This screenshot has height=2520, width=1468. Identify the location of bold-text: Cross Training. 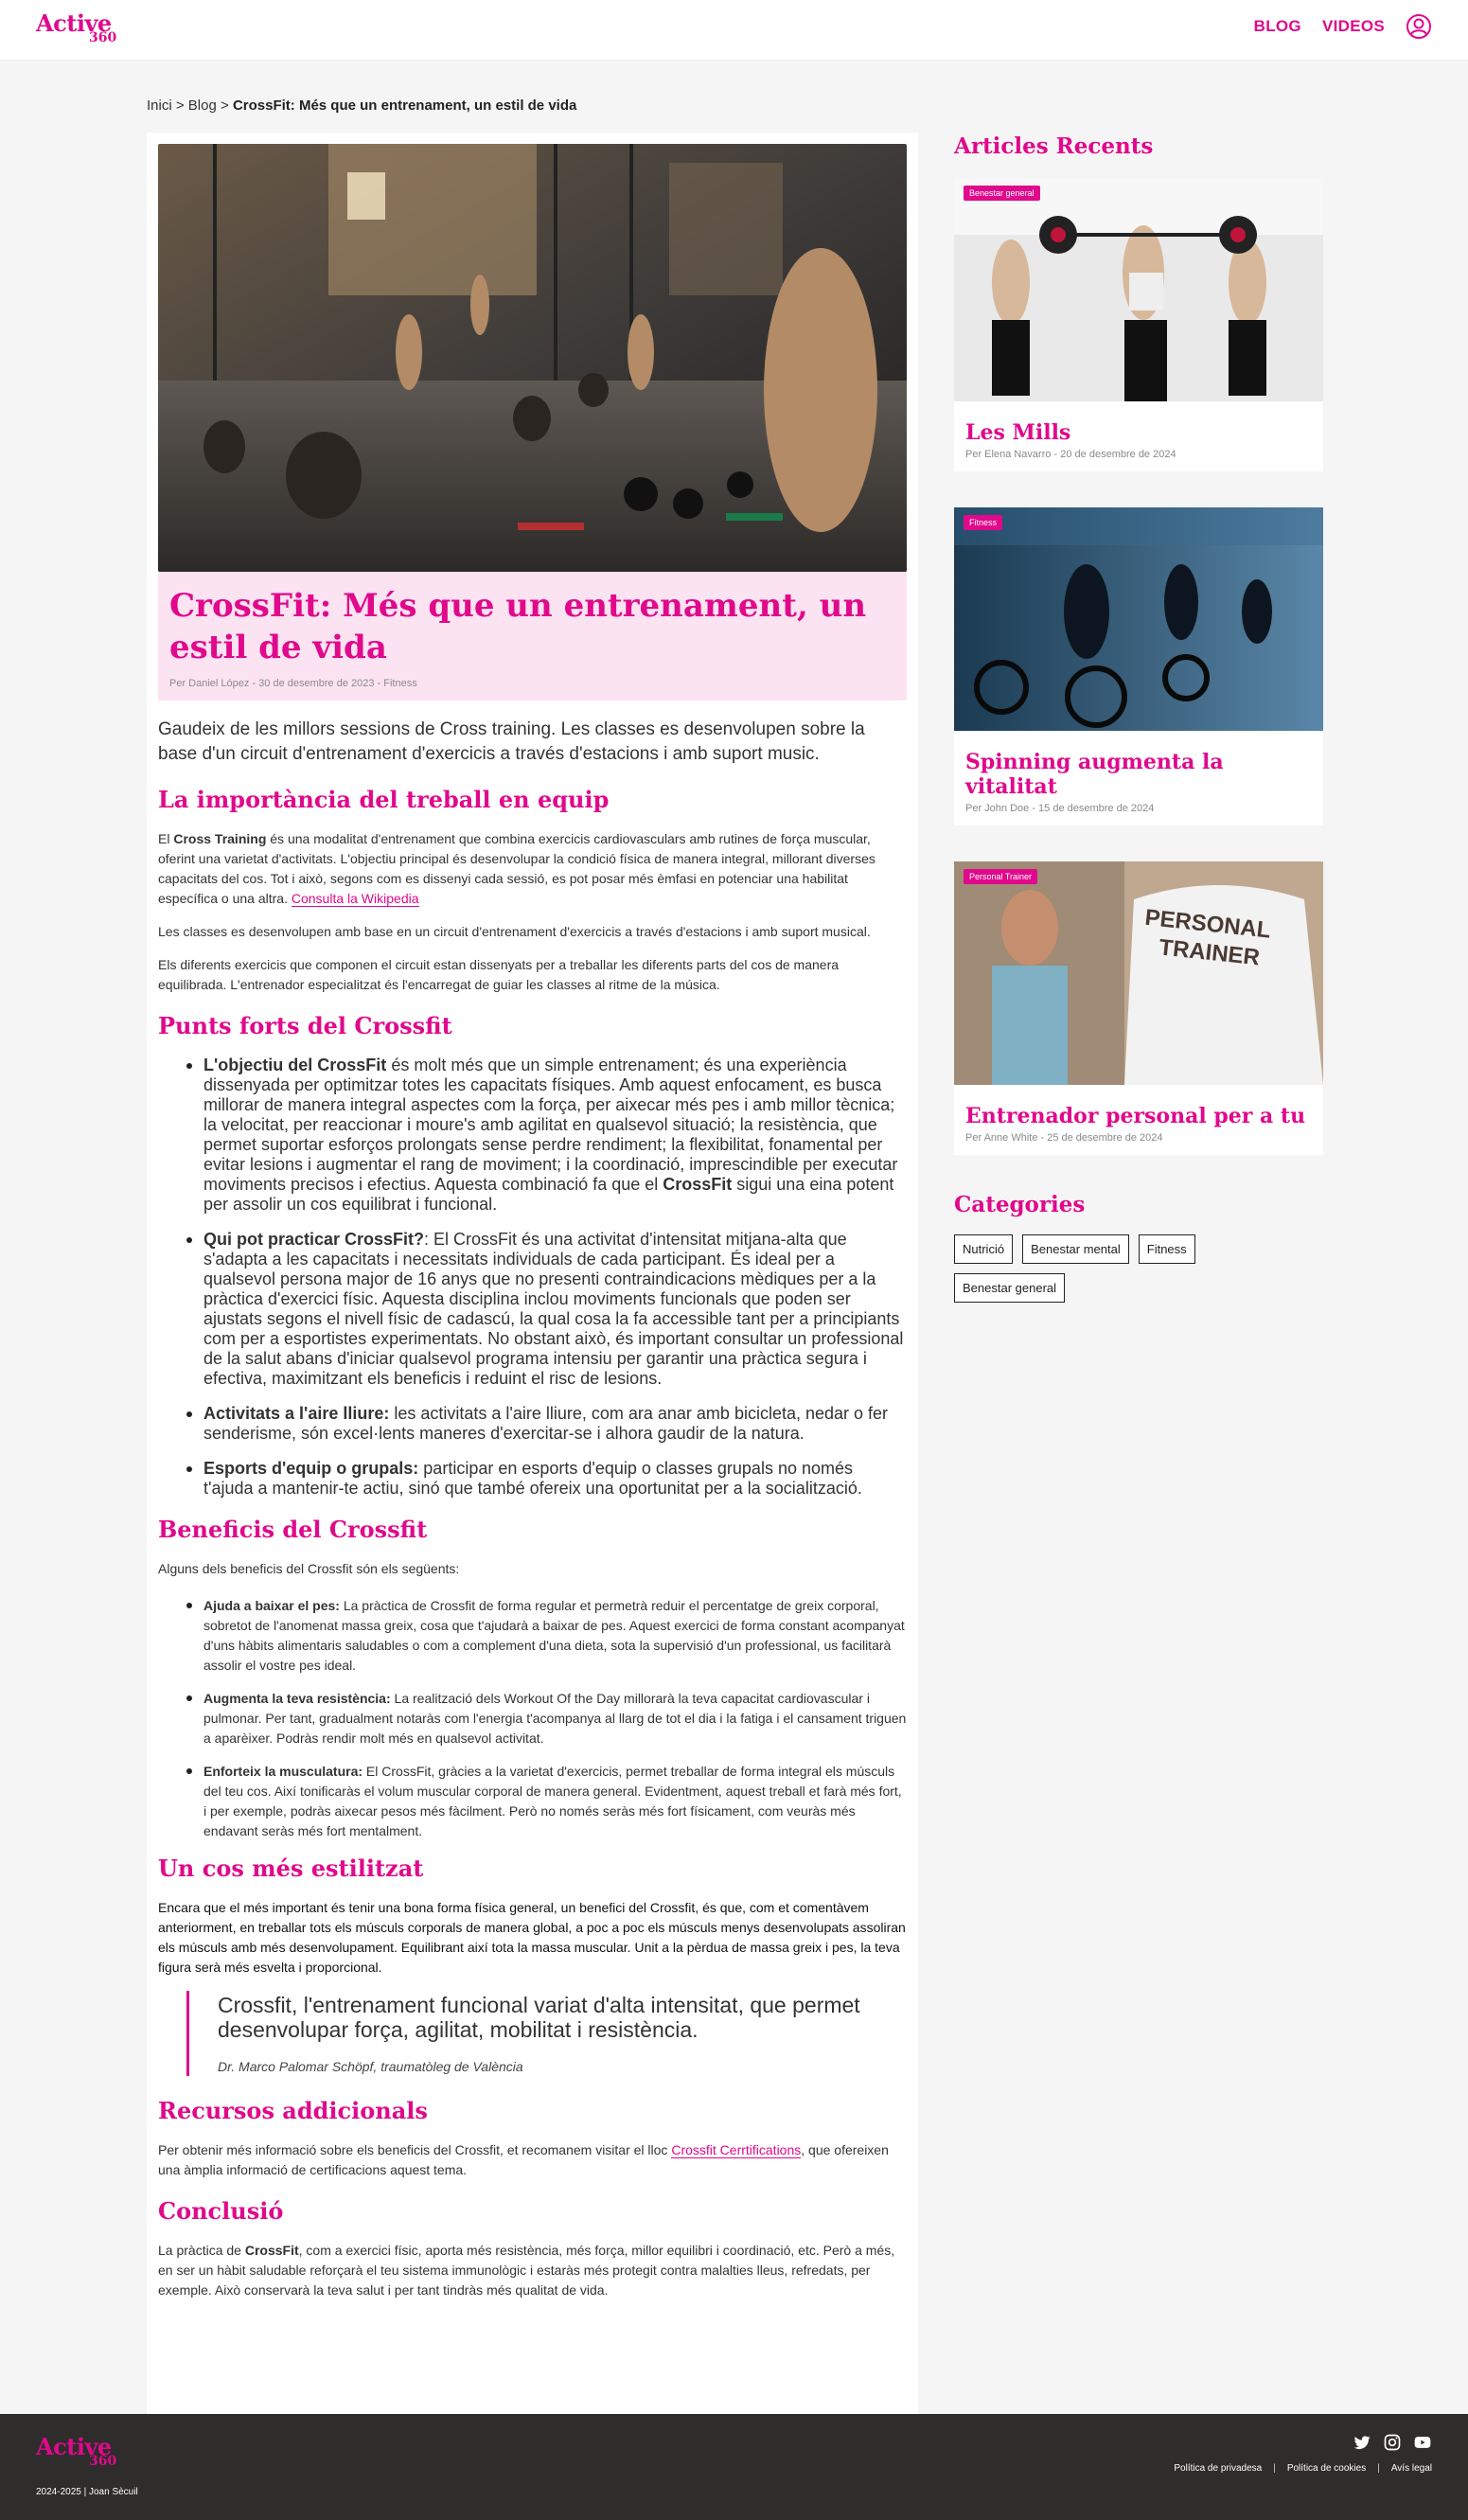
(220, 838).